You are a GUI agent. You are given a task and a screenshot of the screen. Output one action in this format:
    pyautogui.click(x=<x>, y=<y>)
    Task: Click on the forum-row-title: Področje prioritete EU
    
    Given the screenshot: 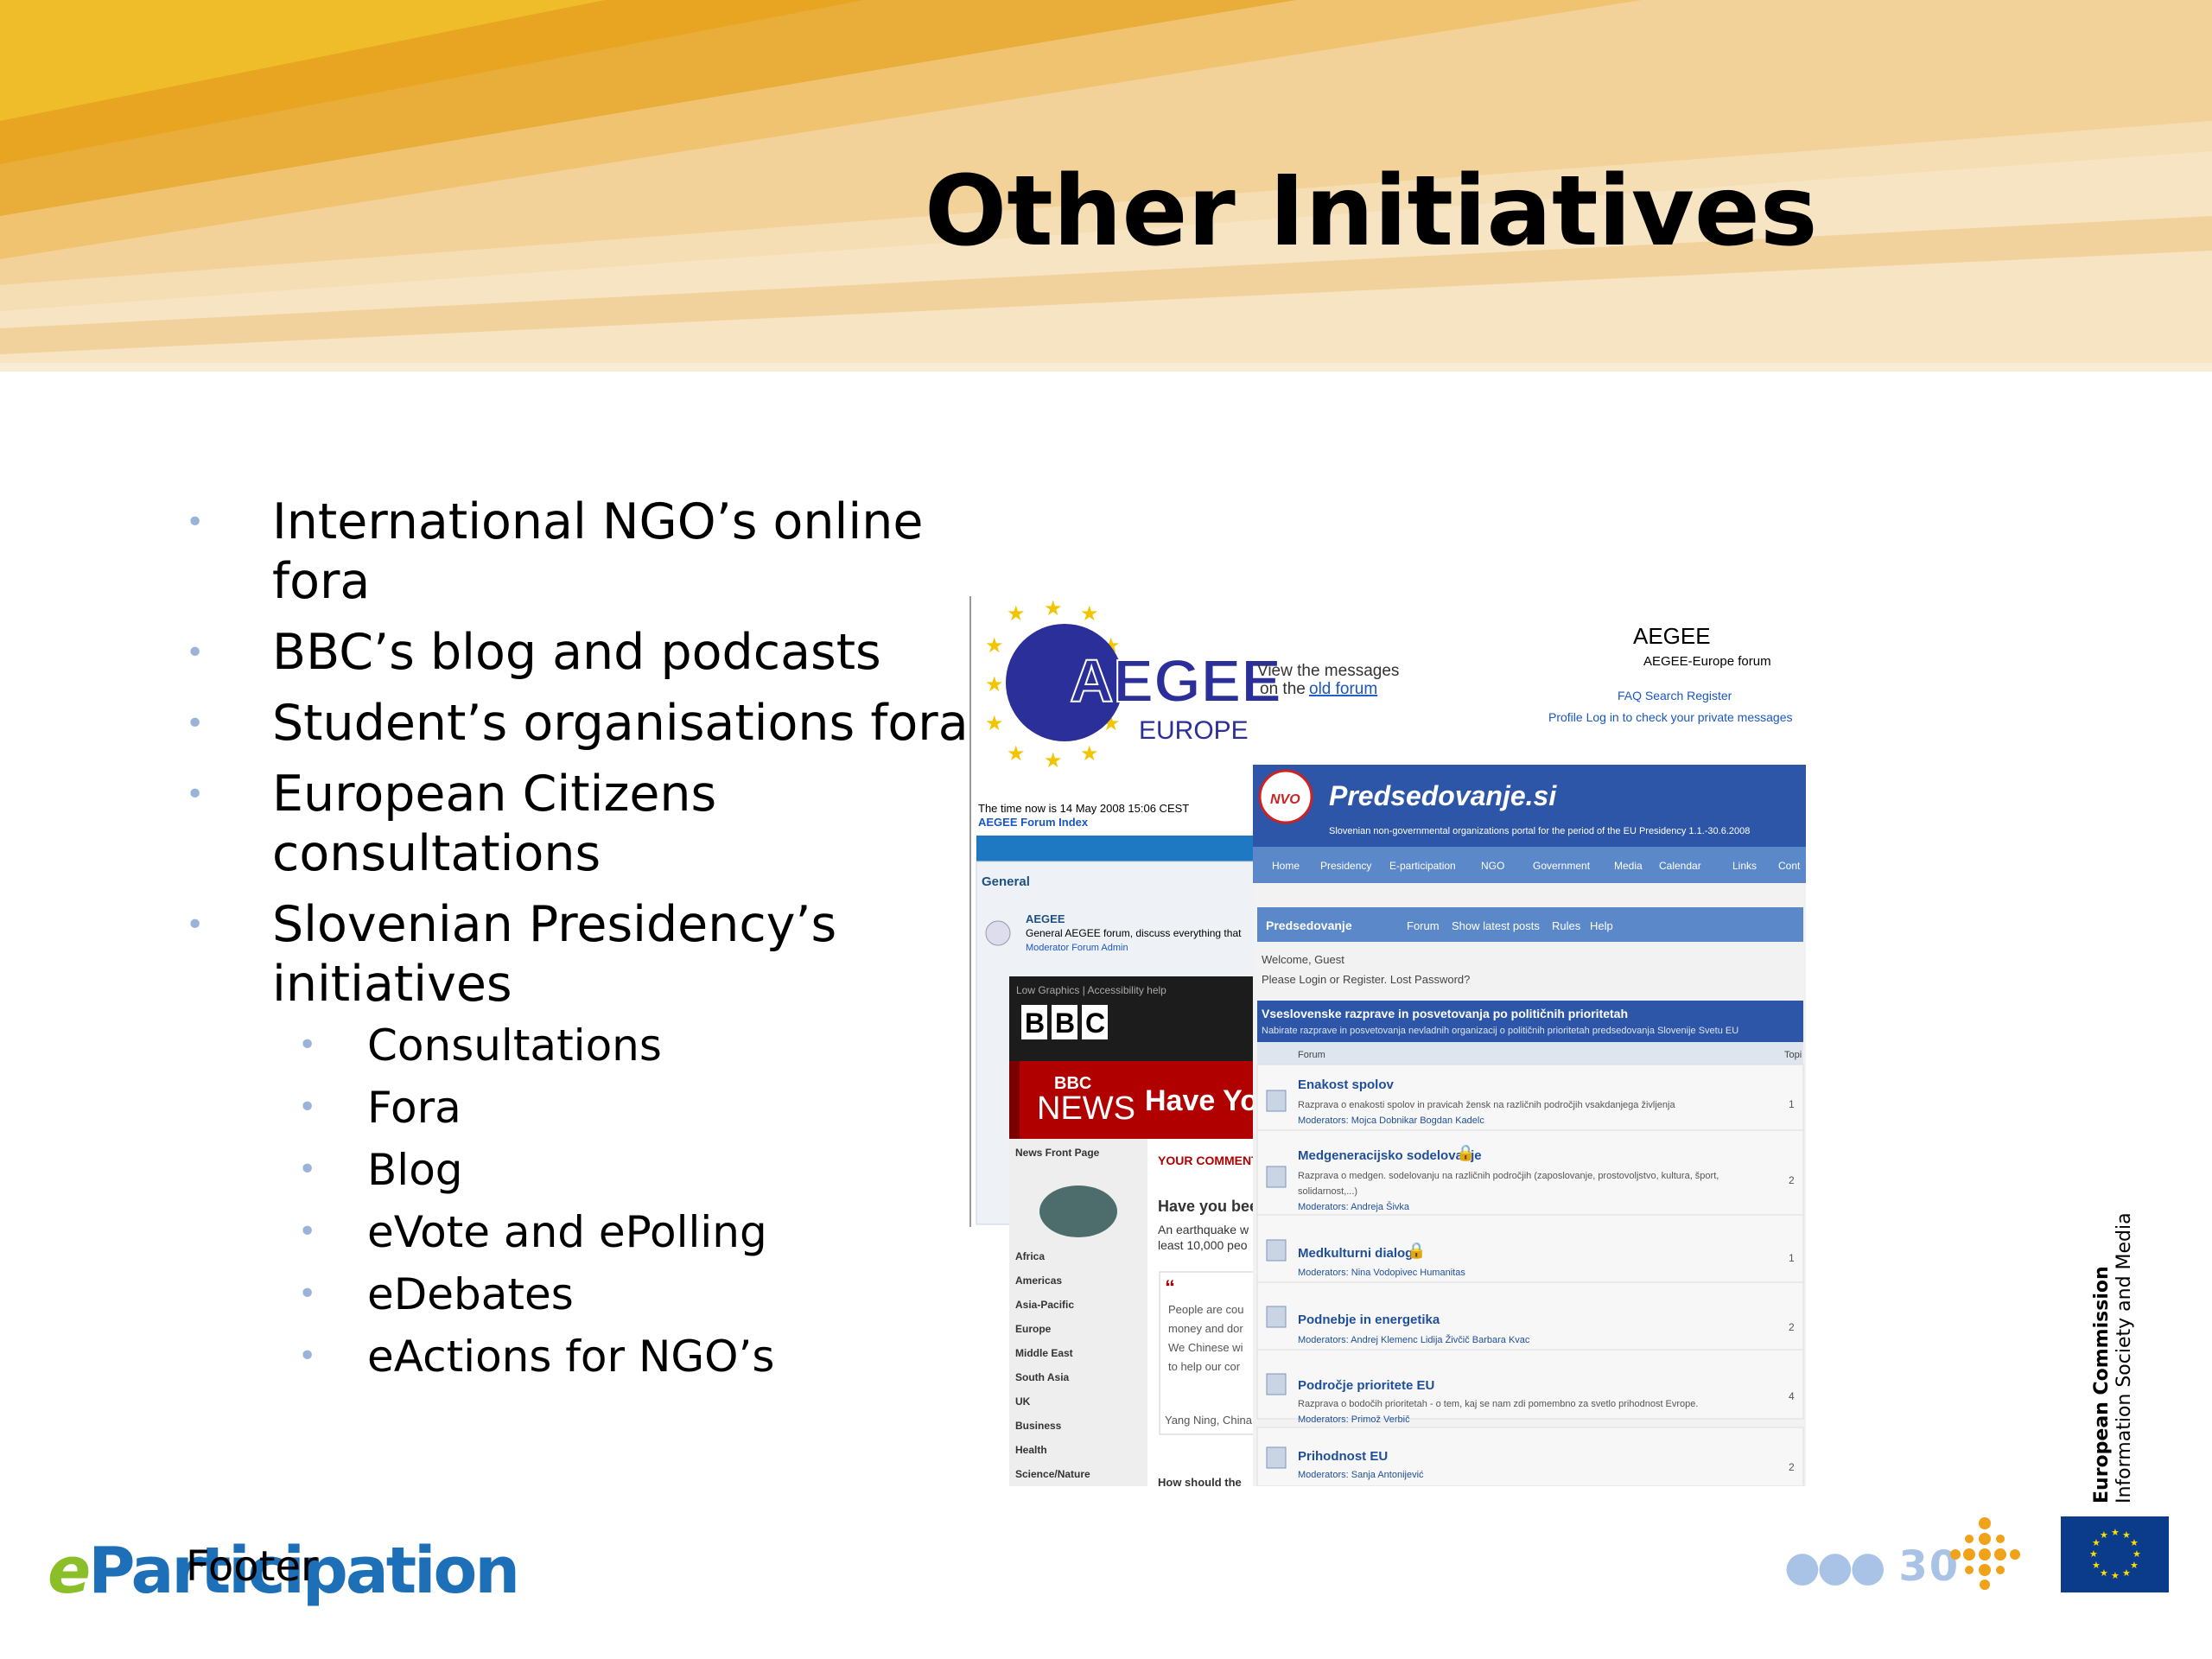 What is the action you would take?
    pyautogui.click(x=1366, y=1385)
    